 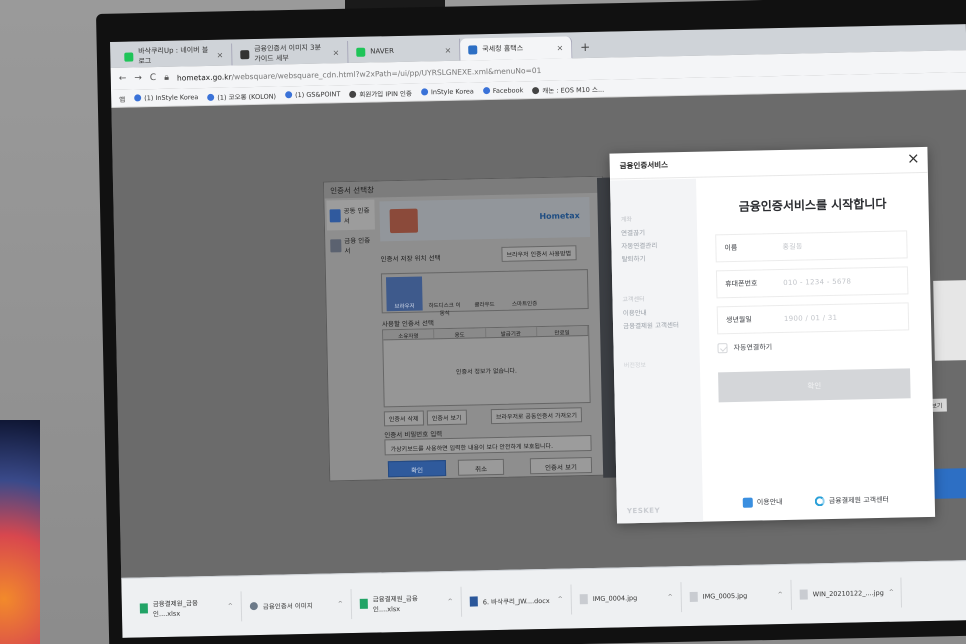 What do you see at coordinates (627, 597) in the screenshot?
I see `download-item: IMG_0004.jpg ^` at bounding box center [627, 597].